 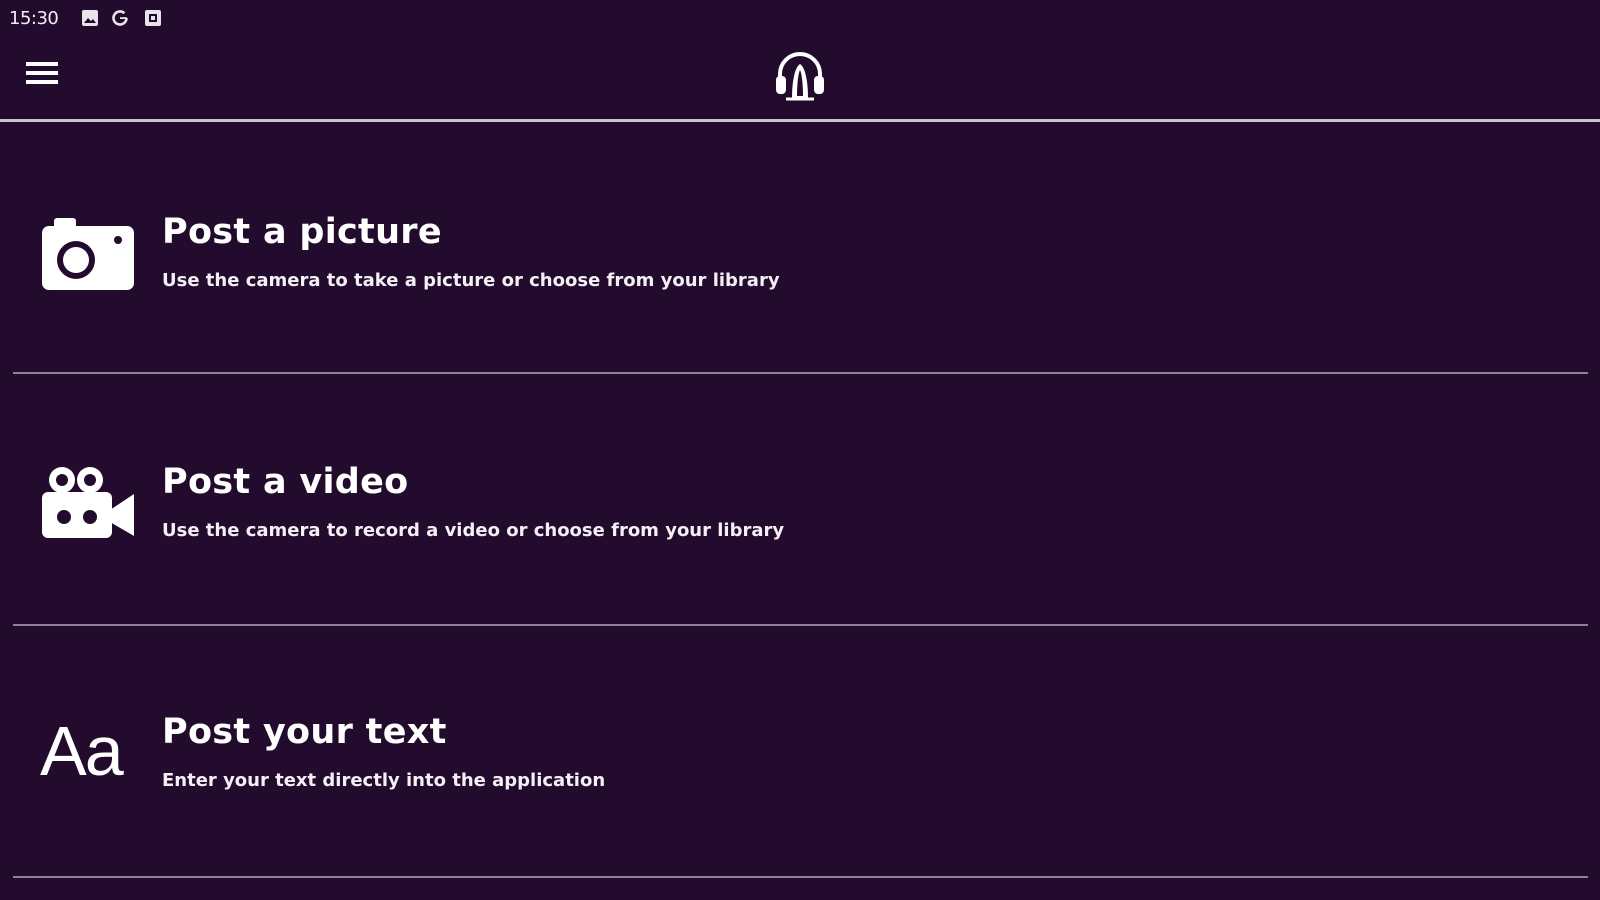 I want to click on post-text-title: Post your text, so click(x=304, y=732).